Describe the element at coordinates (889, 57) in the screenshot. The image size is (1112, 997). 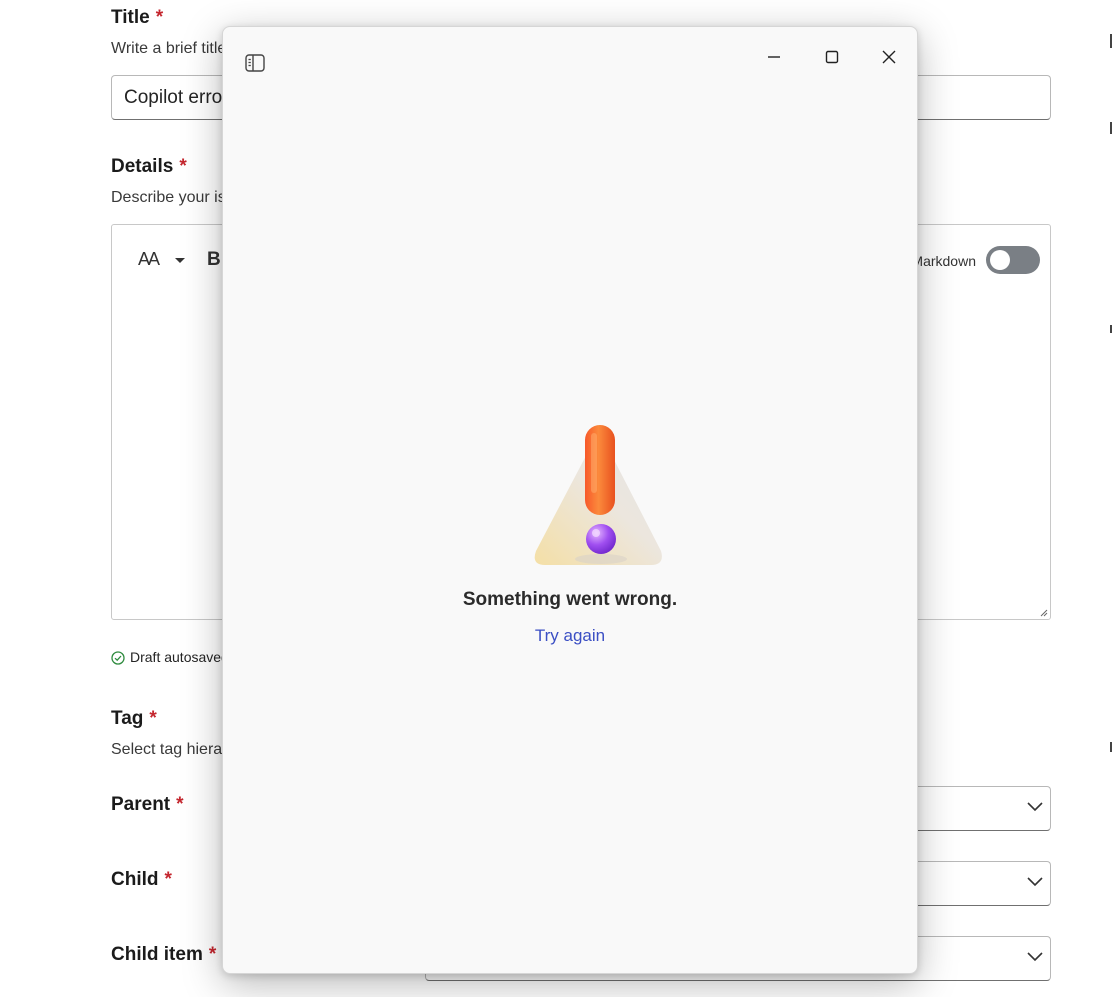
I see `close-icon` at that location.